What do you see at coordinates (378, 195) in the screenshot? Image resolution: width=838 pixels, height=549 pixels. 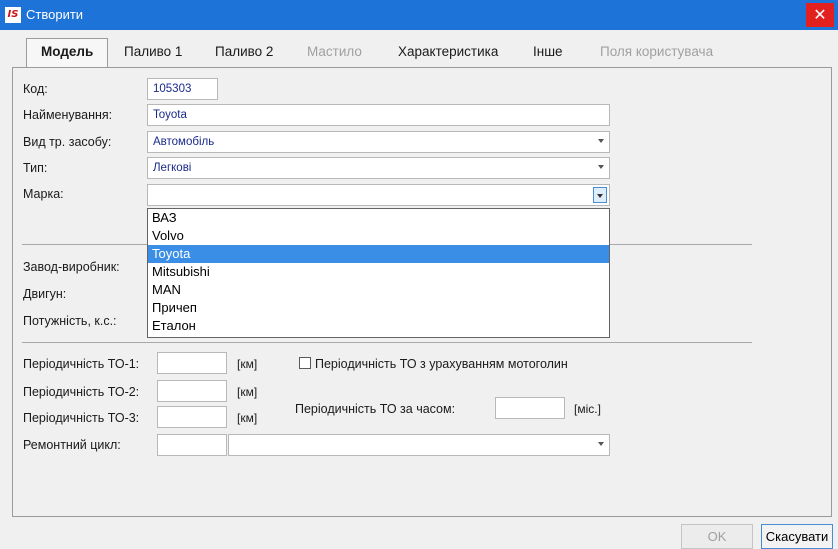 I see `brand-select` at bounding box center [378, 195].